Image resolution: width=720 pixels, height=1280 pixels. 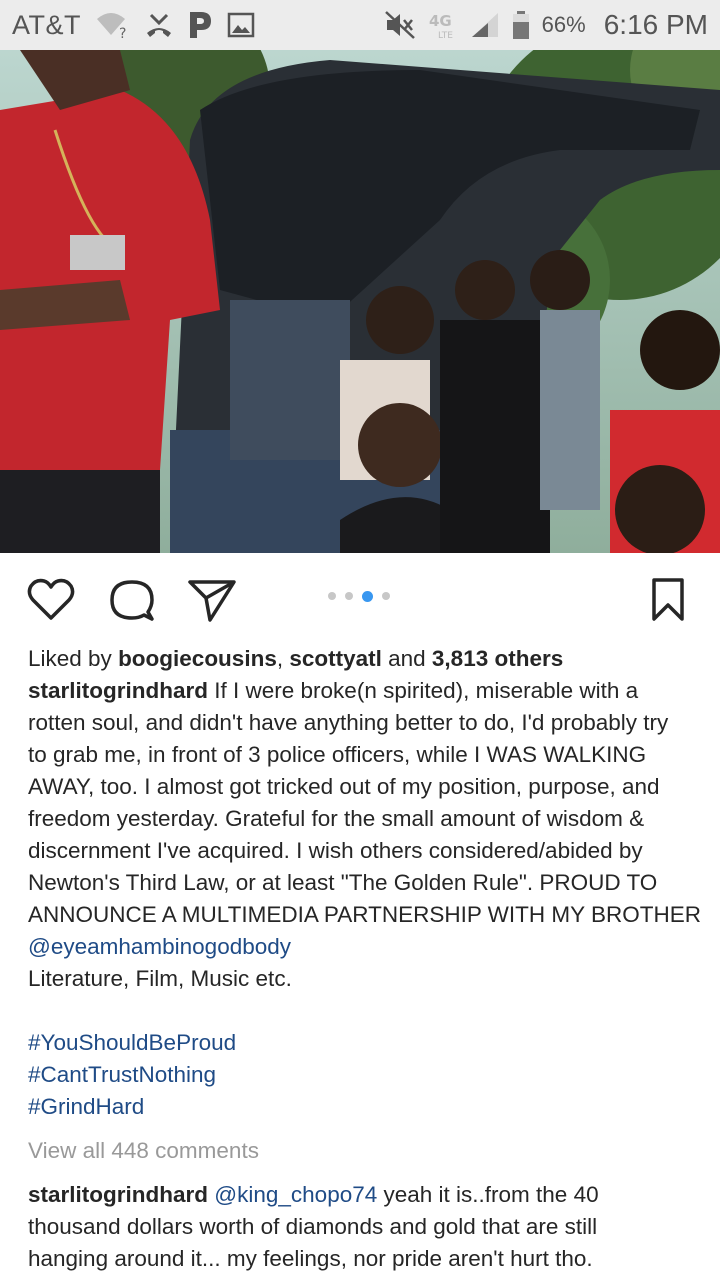 What do you see at coordinates (241, 25) in the screenshot?
I see `image-icon` at bounding box center [241, 25].